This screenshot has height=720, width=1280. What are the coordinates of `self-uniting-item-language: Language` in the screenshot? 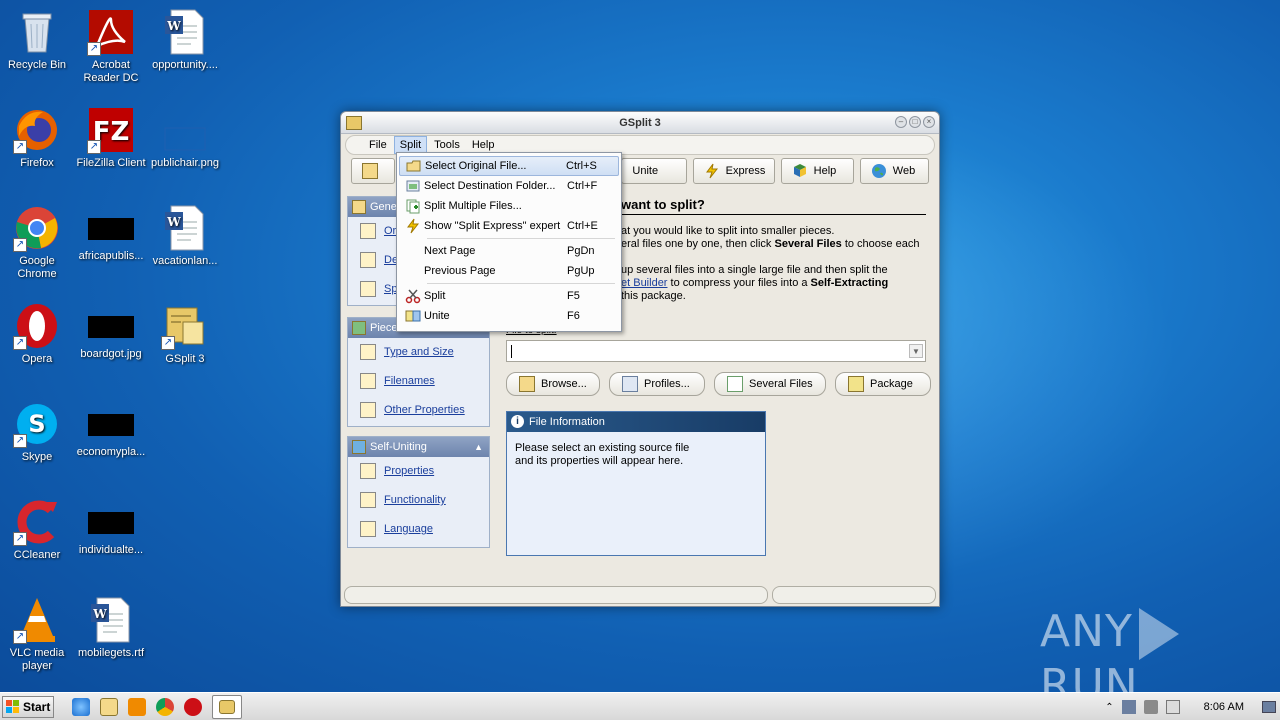 It's located at (418, 529).